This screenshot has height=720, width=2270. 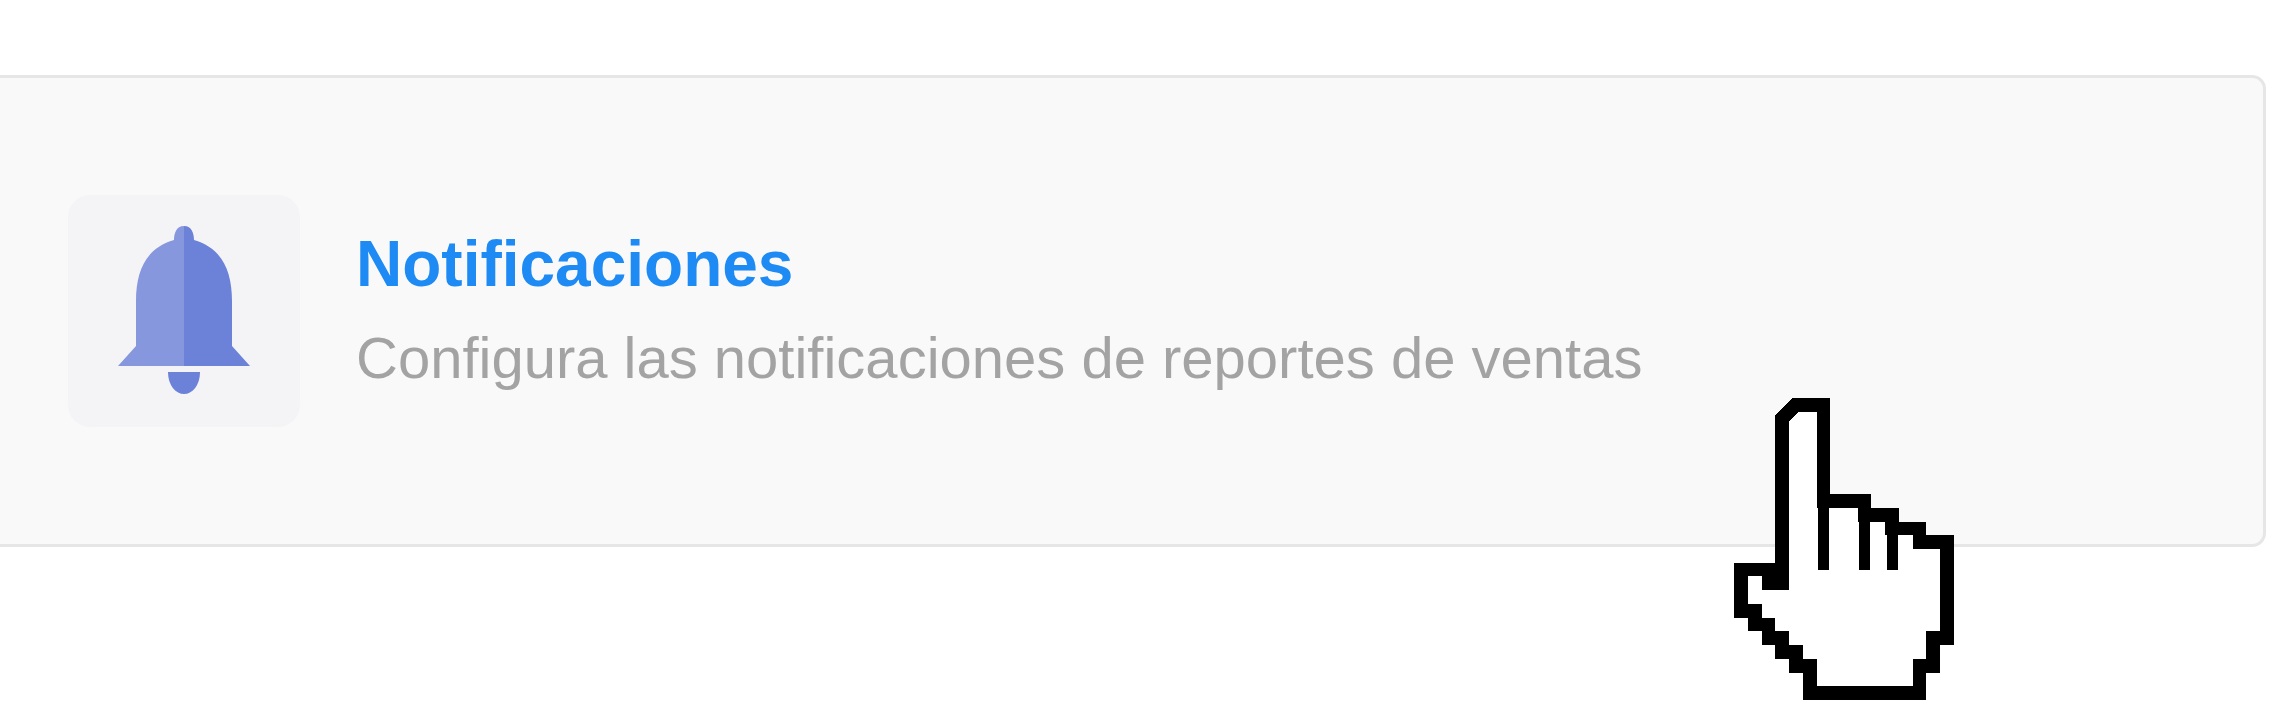 What do you see at coordinates (999, 358) in the screenshot?
I see `card-description: Configura las notificaciones de reportes de ventas` at bounding box center [999, 358].